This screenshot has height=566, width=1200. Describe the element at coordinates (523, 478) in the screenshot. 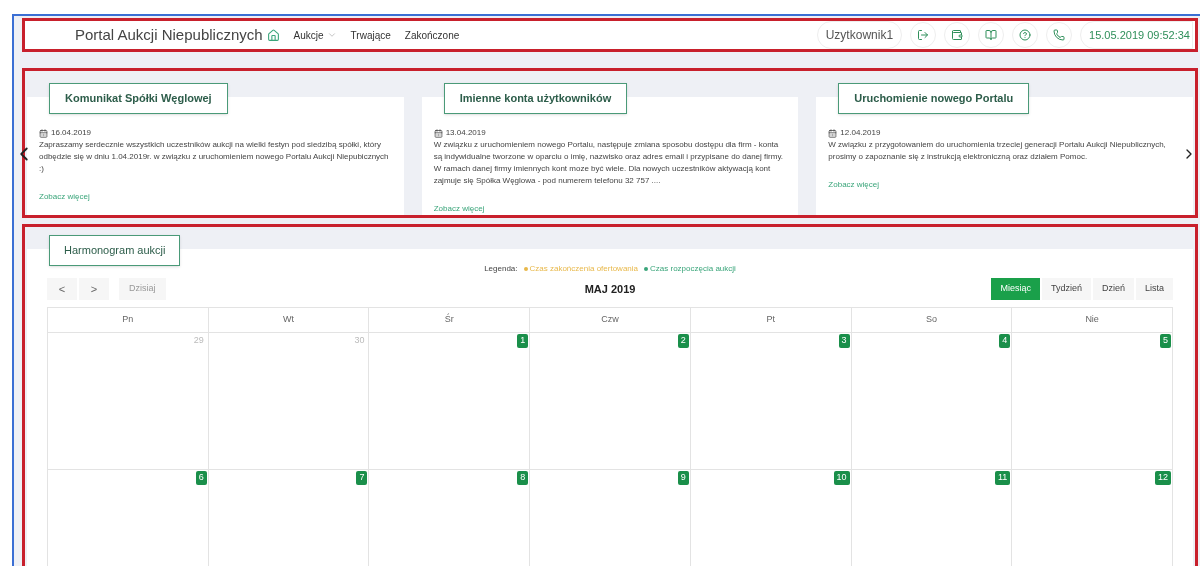

I see `day-number: 8` at that location.